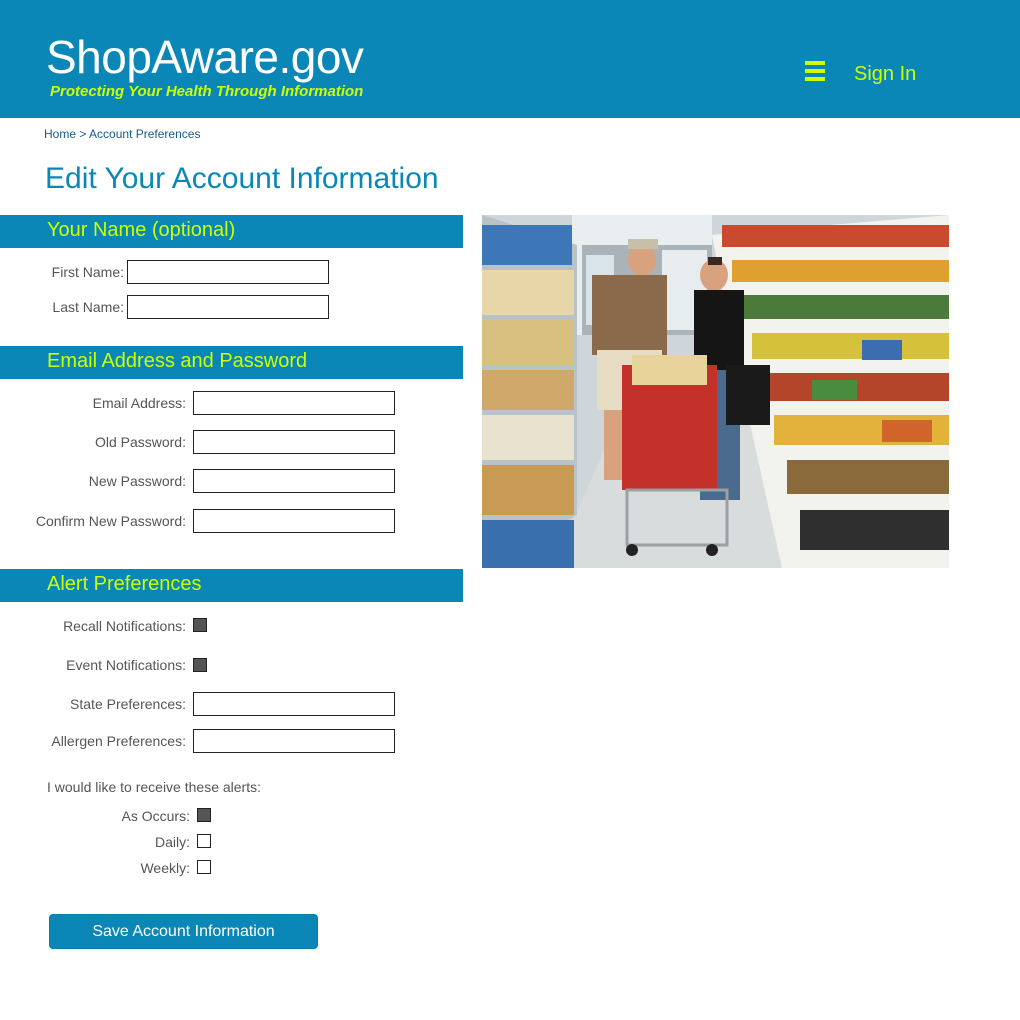  Describe the element at coordinates (294, 521) in the screenshot. I see `confirm-new-password-field` at that location.